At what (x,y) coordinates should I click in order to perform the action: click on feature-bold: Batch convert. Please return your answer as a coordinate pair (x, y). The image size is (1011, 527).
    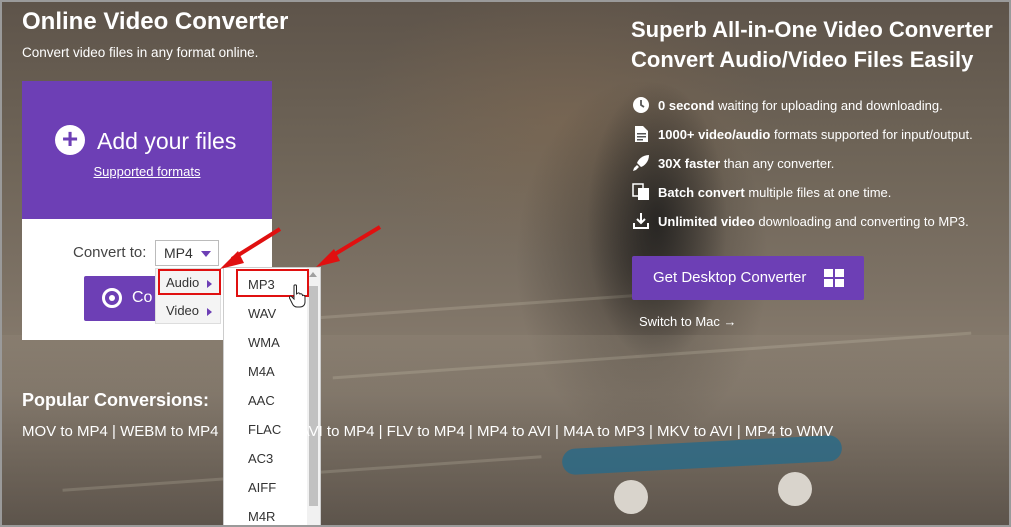
    Looking at the image, I should click on (701, 192).